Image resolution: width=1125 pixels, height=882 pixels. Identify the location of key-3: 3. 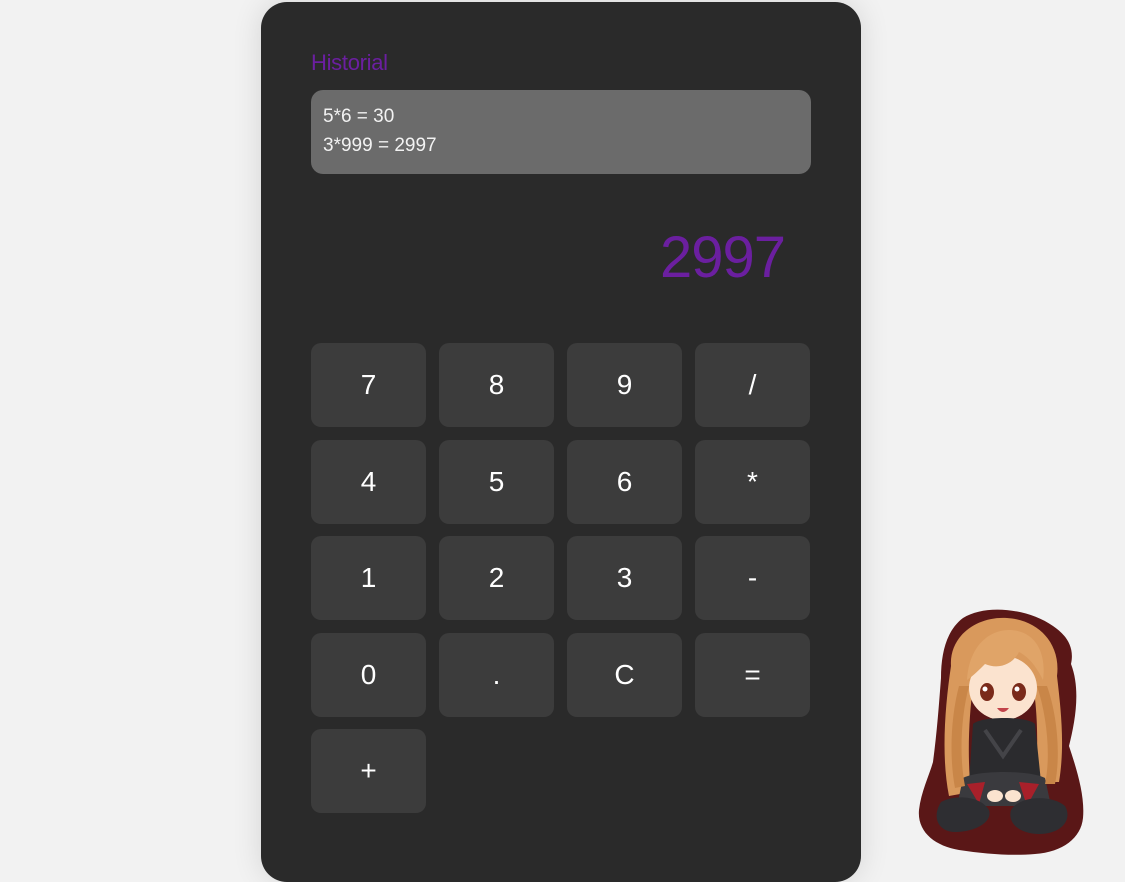
(624, 578).